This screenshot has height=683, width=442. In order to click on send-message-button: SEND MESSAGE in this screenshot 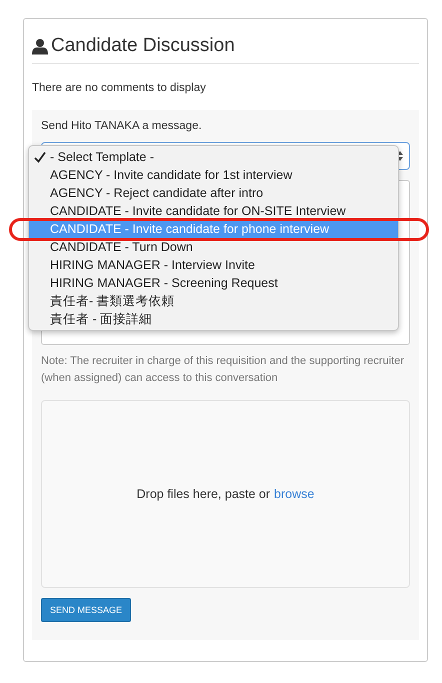, I will do `click(86, 610)`.